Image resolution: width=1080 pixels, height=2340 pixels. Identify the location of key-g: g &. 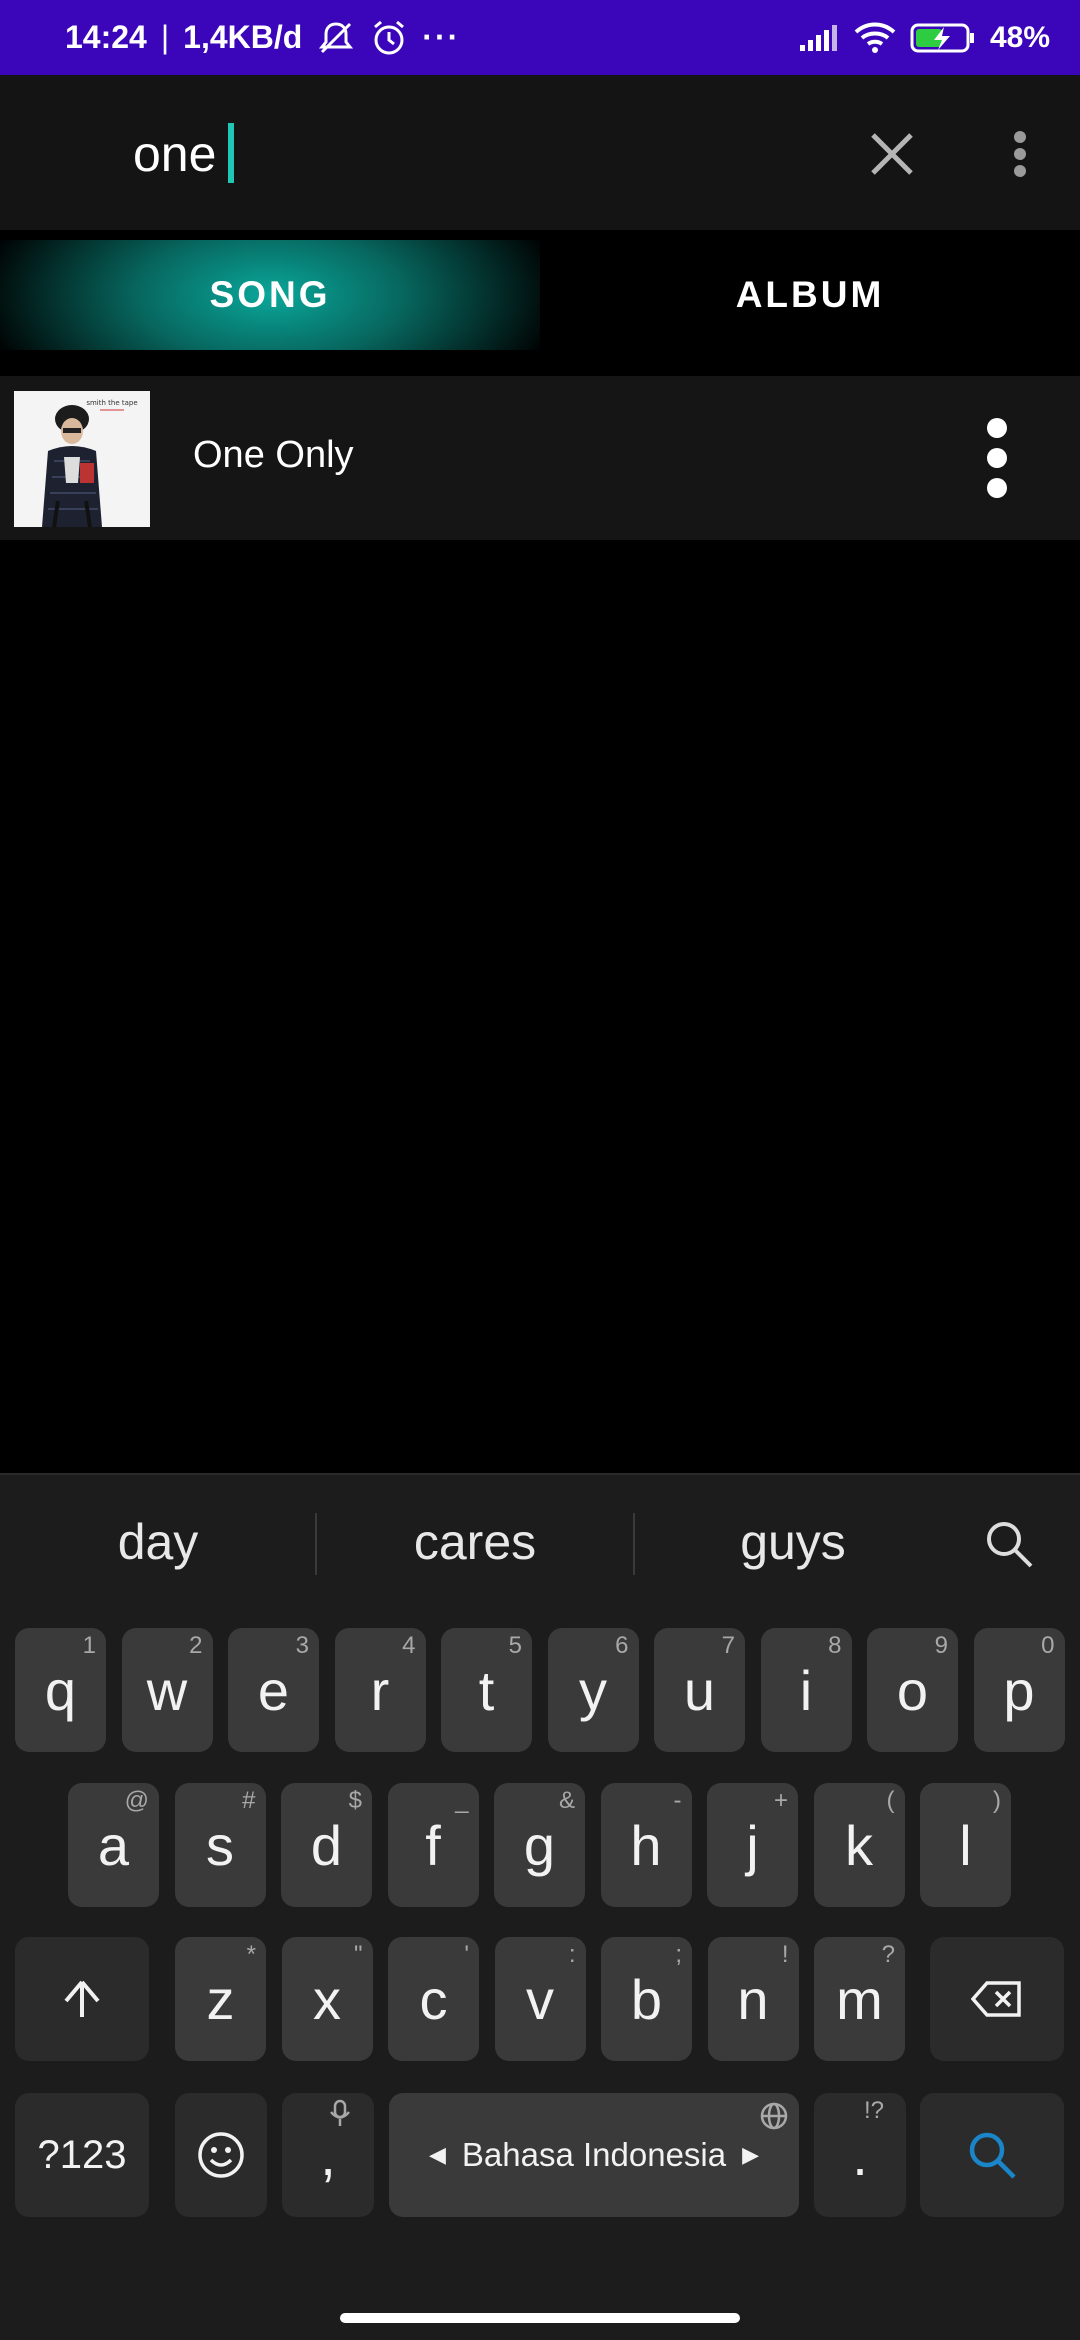
(539, 1845).